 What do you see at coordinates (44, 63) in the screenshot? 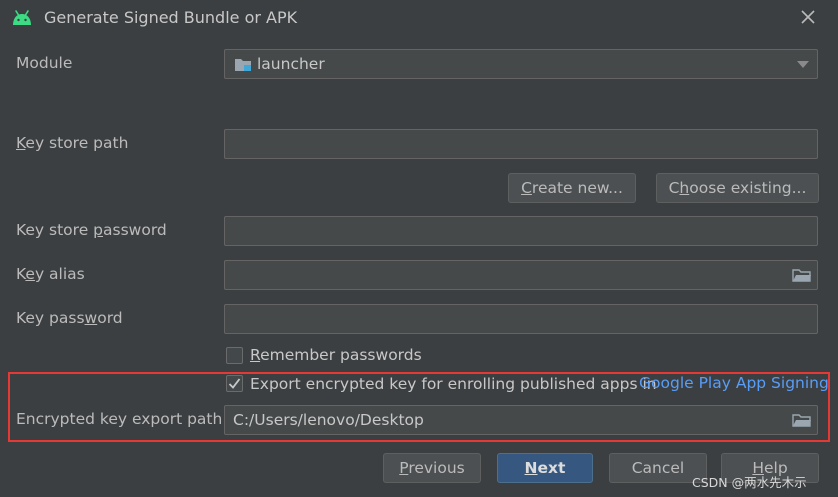
I see `module-label: Module` at bounding box center [44, 63].